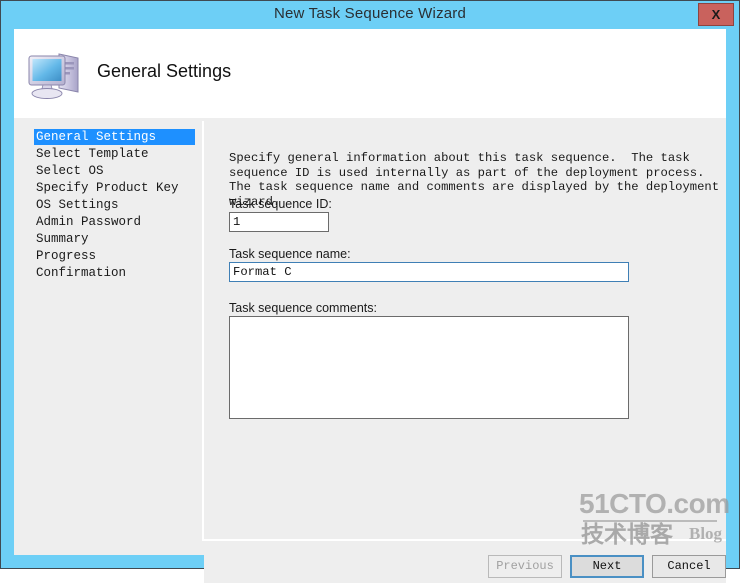 Image resolution: width=740 pixels, height=583 pixels. Describe the element at coordinates (164, 71) in the screenshot. I see `page-title: General Settings` at that location.